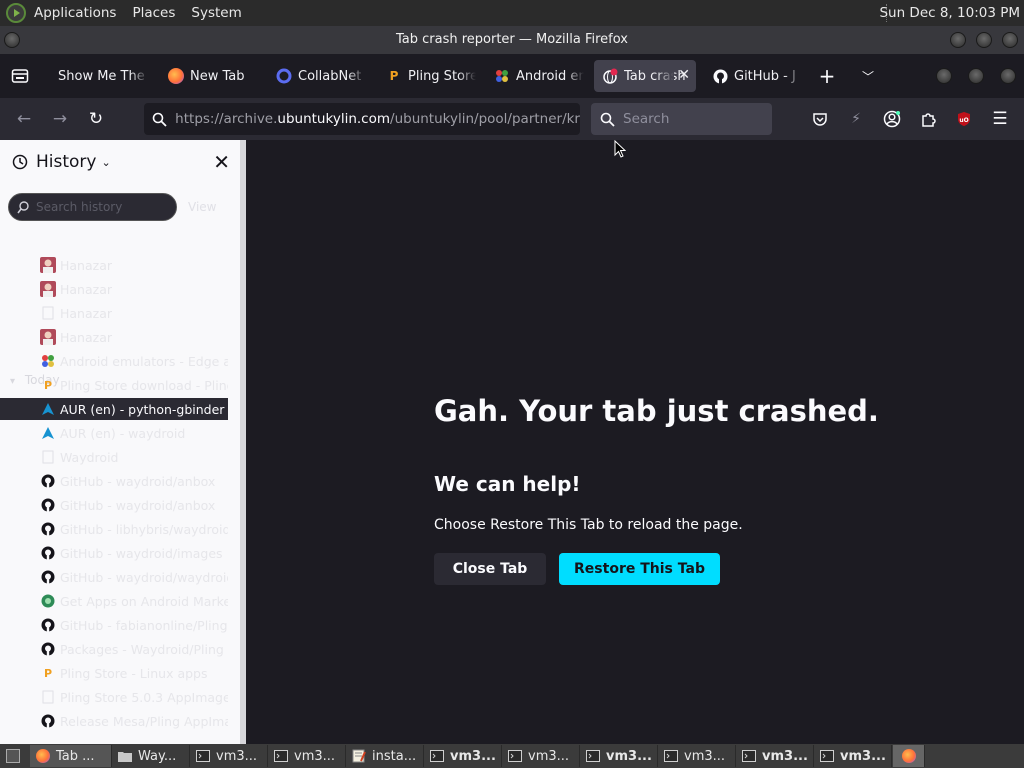  Describe the element at coordinates (129, 385) in the screenshot. I see `history-item: P Pling Store download - Pling` at that location.